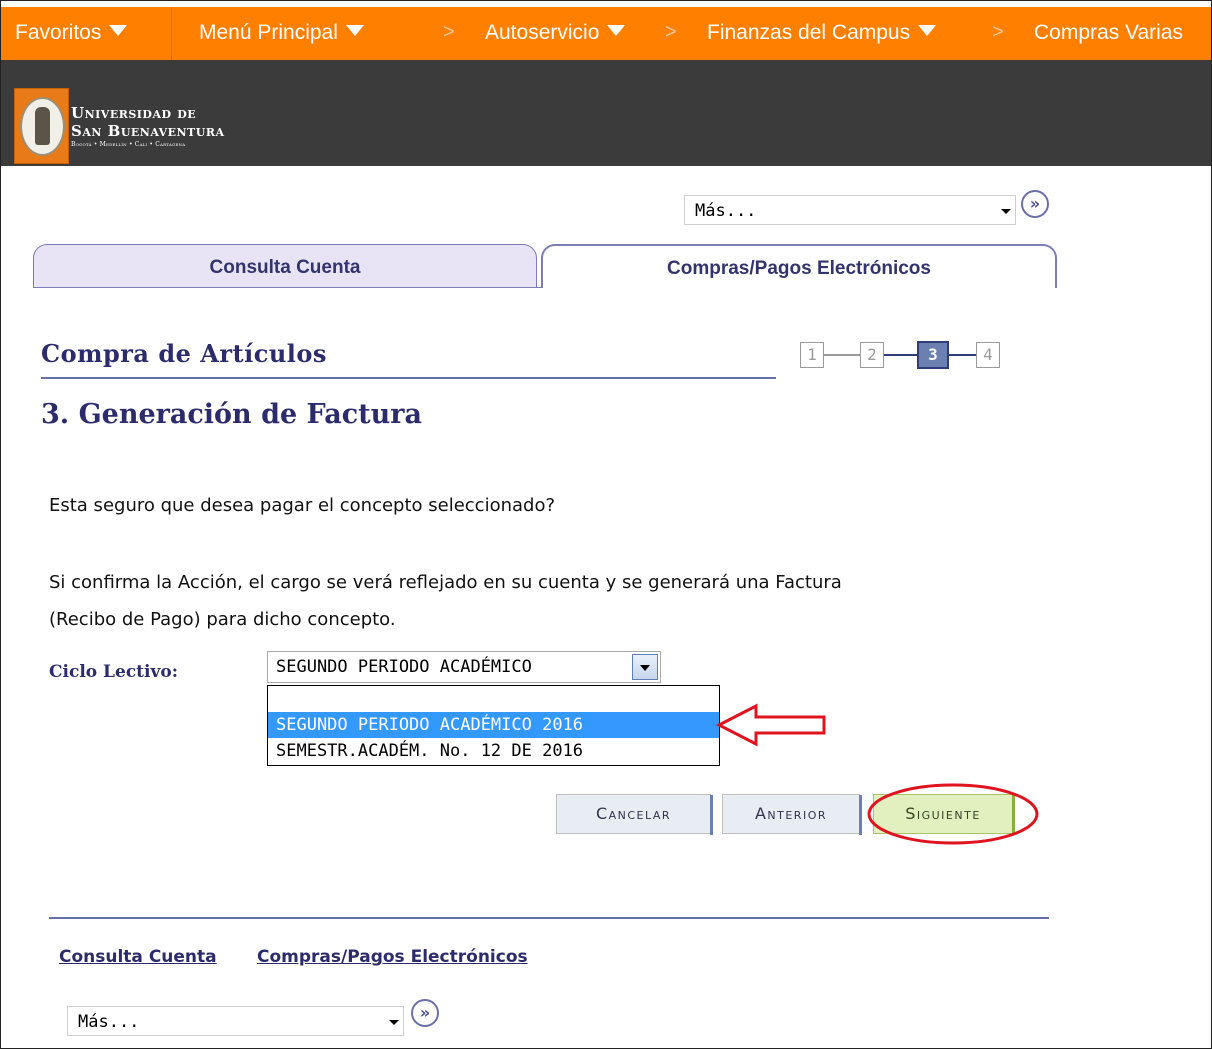  Describe the element at coordinates (148, 131) in the screenshot. I see `logo-line-2: San Buenaventura` at that location.